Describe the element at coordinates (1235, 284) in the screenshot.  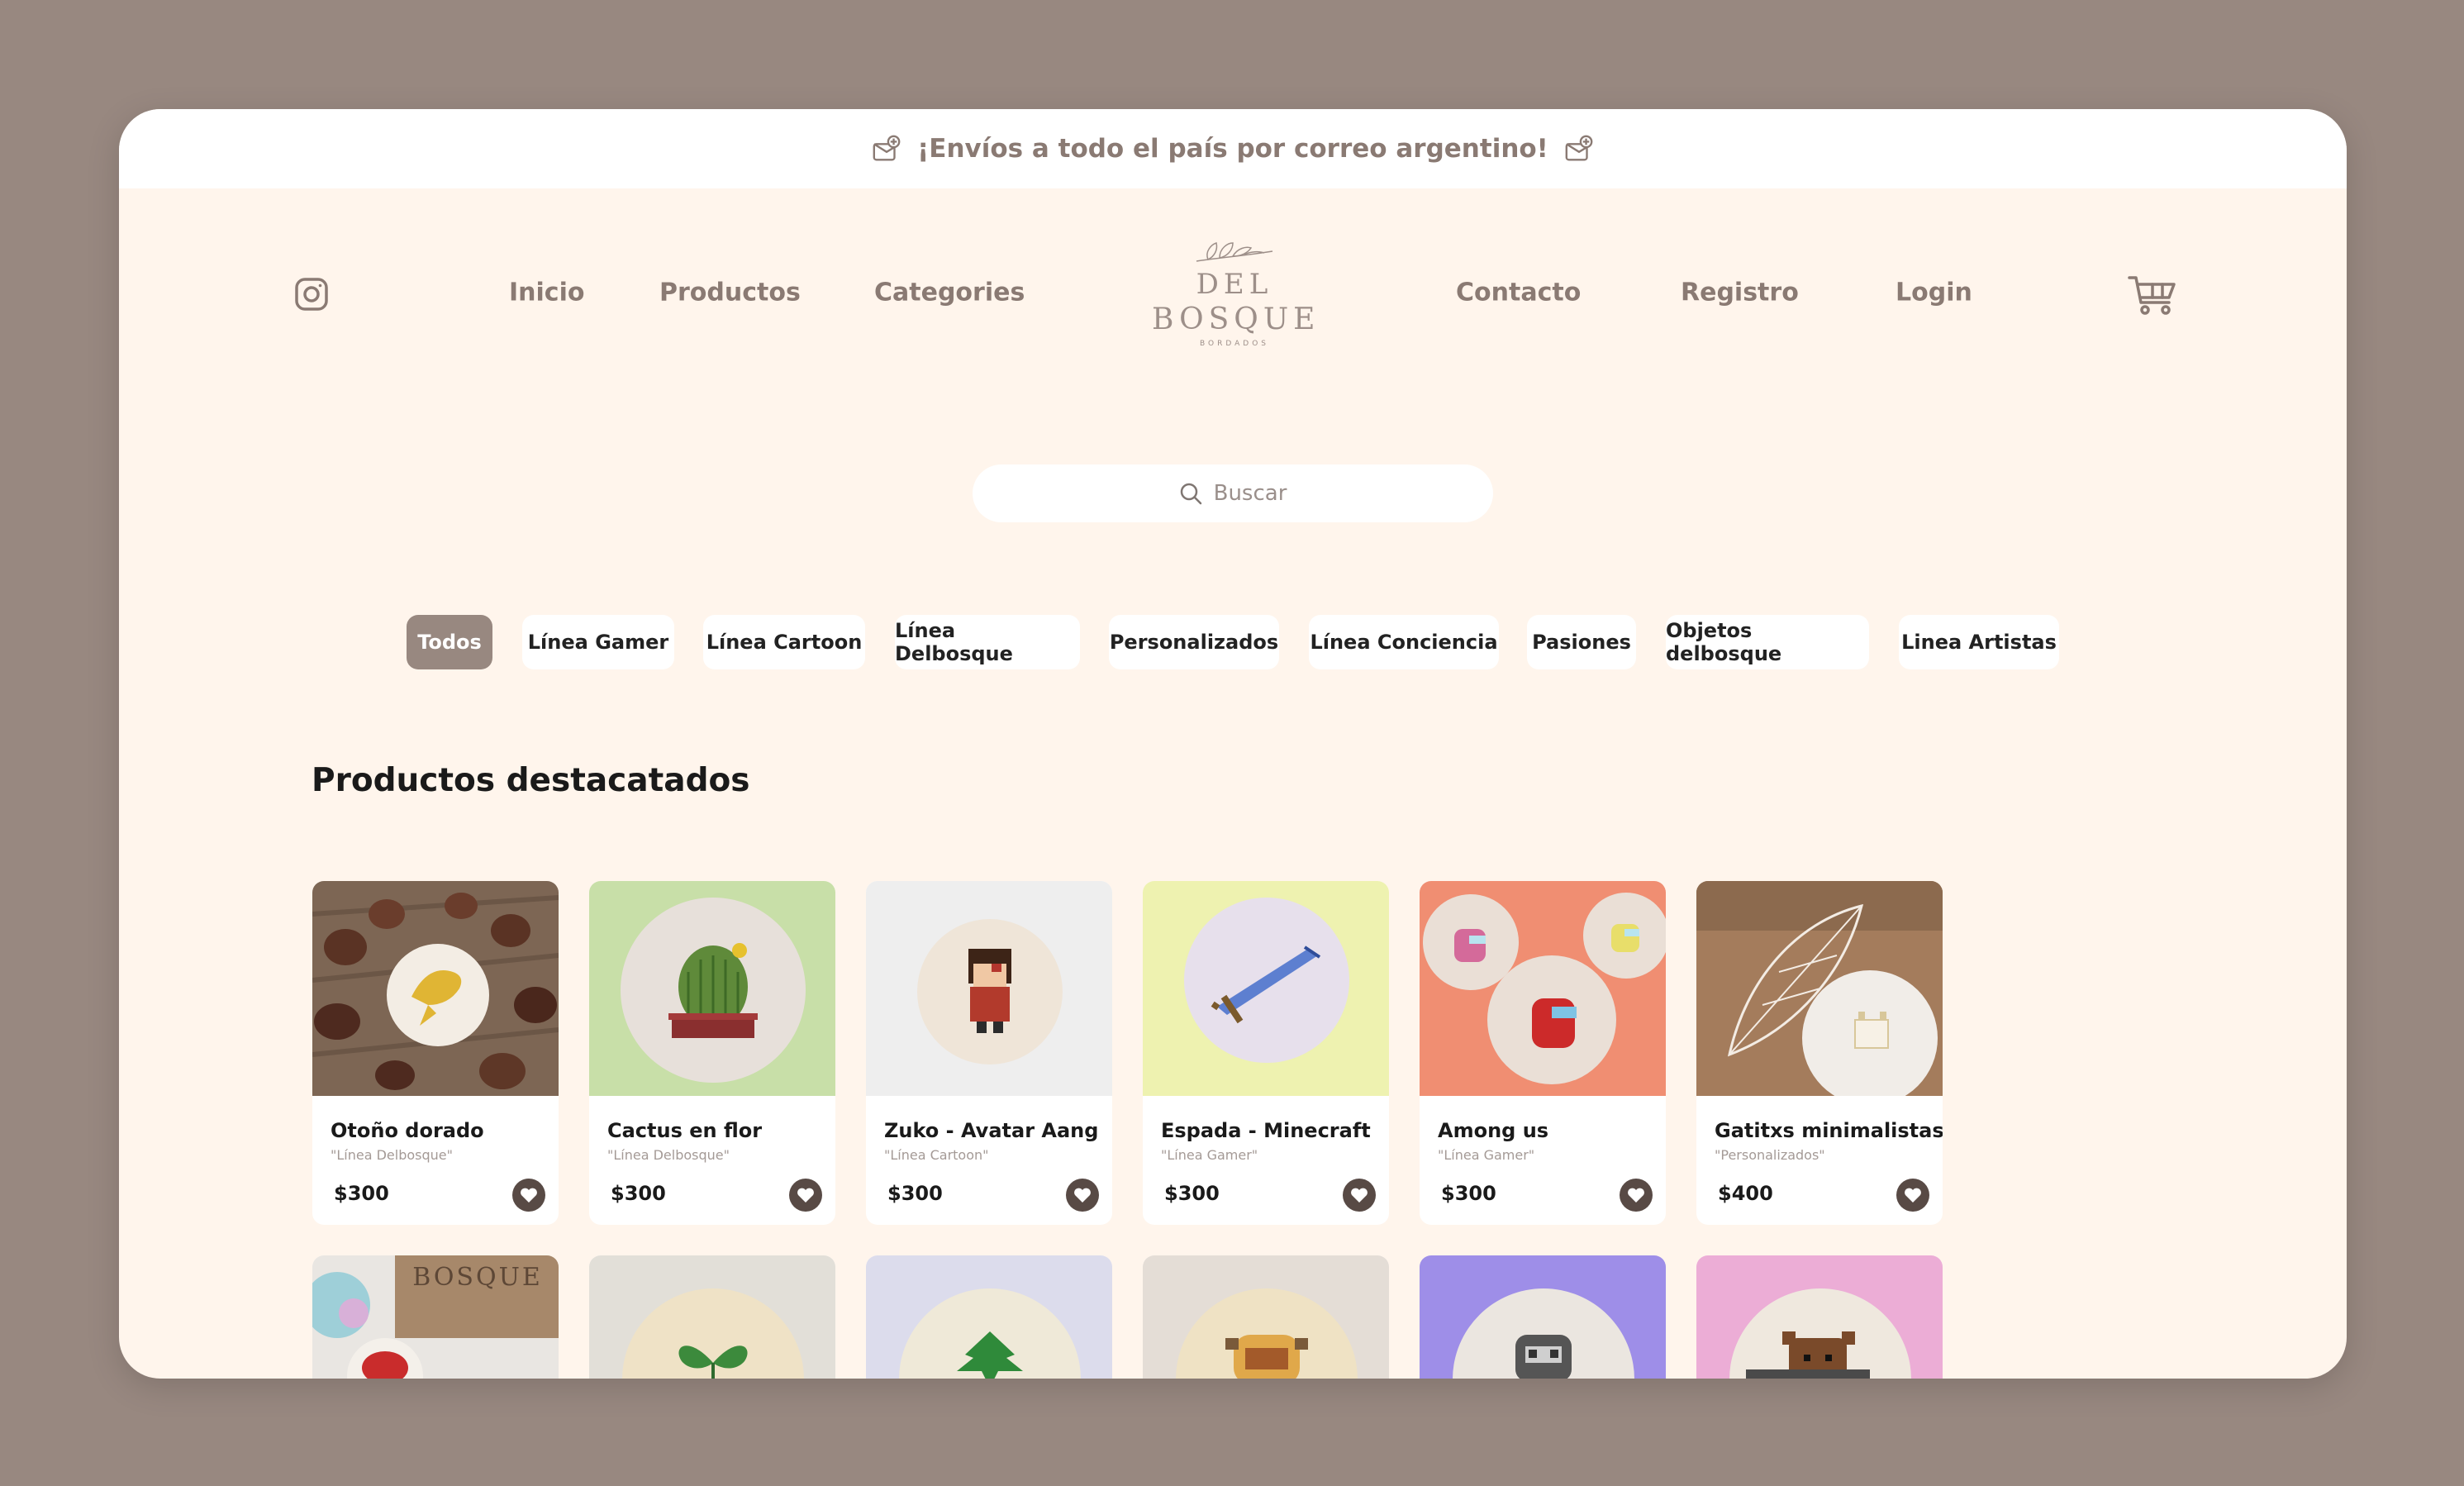
I see `logo-line-1: DEL` at that location.